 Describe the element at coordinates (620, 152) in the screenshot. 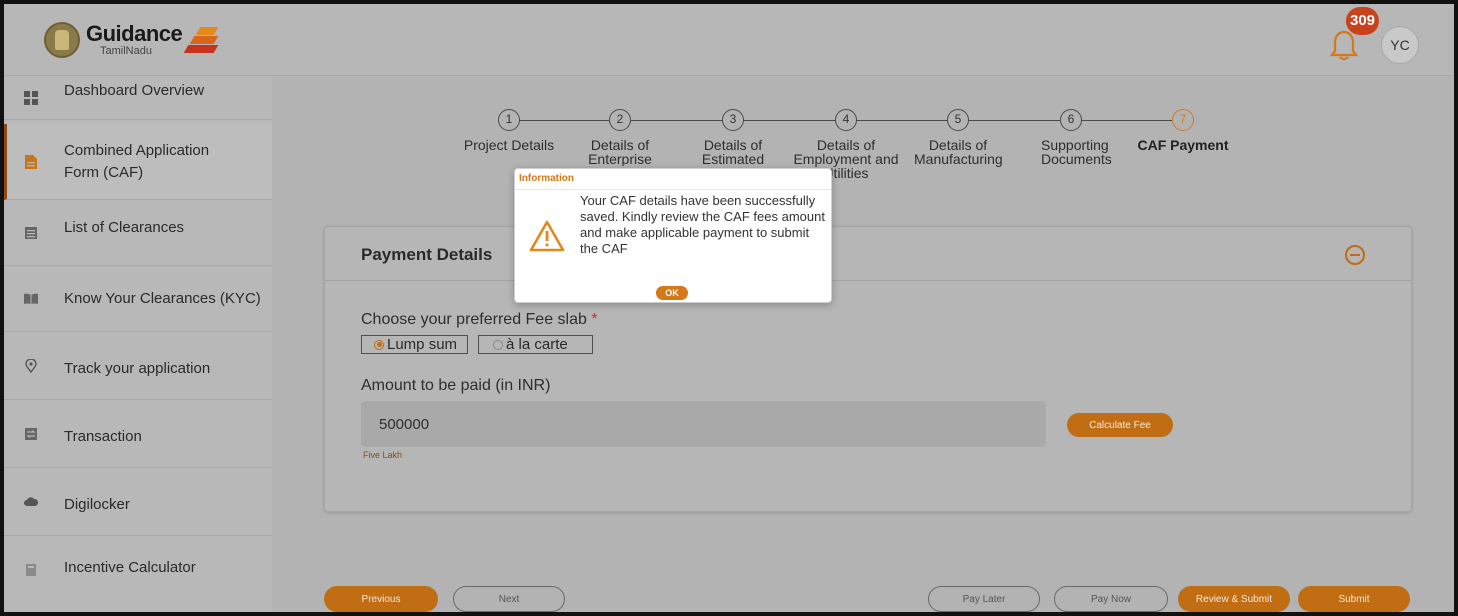

I see `step-2-label: Details of Enterprise` at that location.